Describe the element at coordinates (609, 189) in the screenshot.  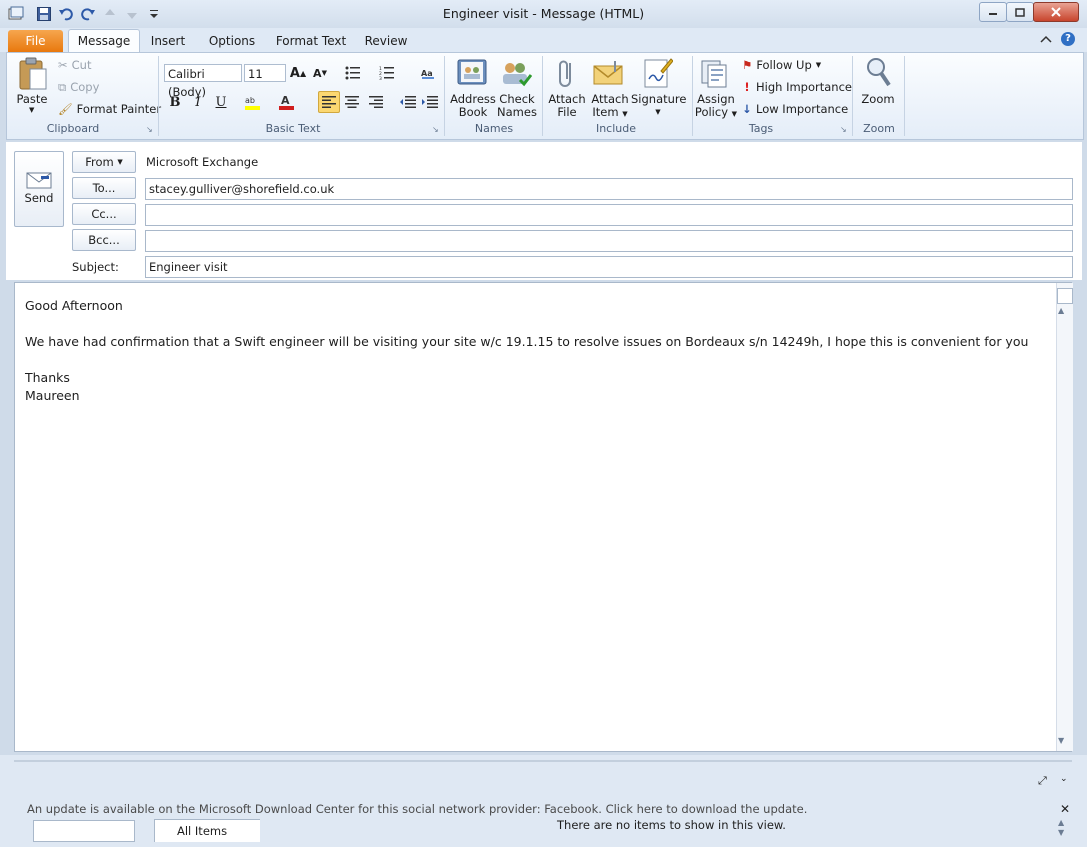
I see `to-field: stacey.gulliver@shorefield.co.uk` at that location.